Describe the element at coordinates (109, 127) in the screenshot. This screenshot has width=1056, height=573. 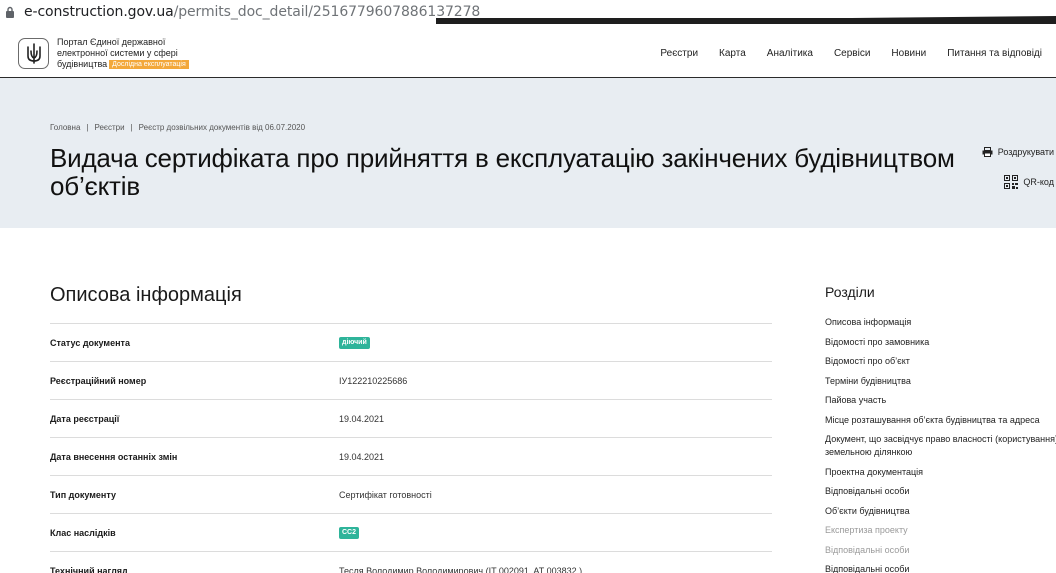
I see `breadcrumb-registries: Реєстри` at that location.